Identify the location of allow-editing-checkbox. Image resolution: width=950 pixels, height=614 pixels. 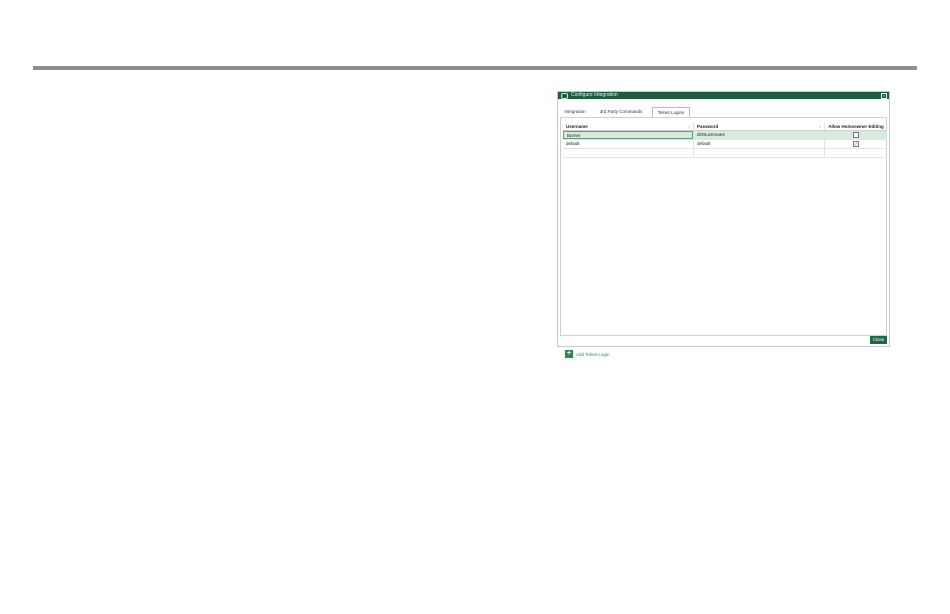
(856, 134).